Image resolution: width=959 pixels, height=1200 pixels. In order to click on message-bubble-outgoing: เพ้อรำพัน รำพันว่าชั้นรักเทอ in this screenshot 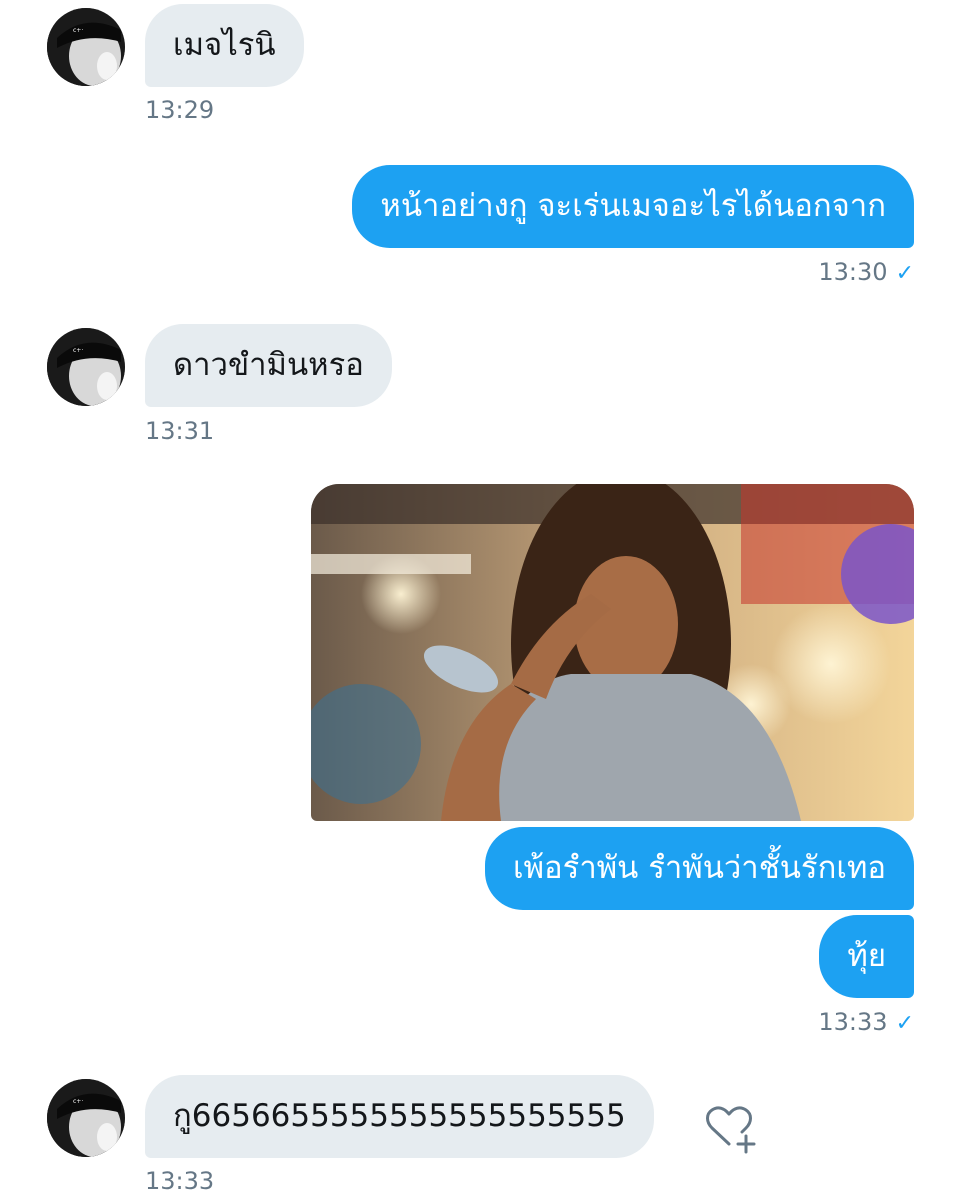, I will do `click(699, 868)`.